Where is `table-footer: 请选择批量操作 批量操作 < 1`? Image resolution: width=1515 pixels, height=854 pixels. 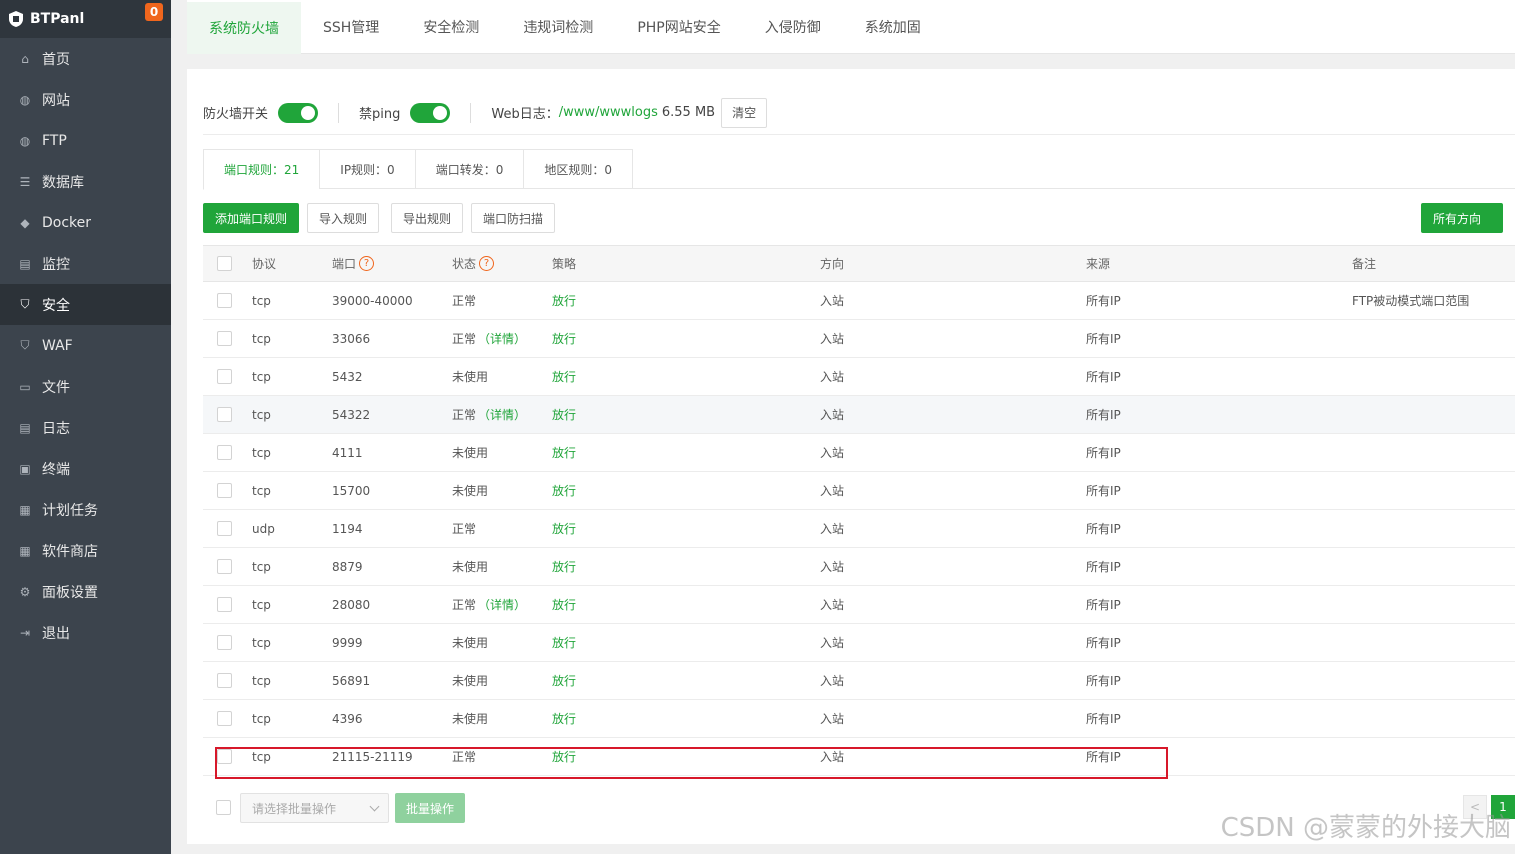 table-footer: 请选择批量操作 批量操作 < 1 is located at coordinates (859, 808).